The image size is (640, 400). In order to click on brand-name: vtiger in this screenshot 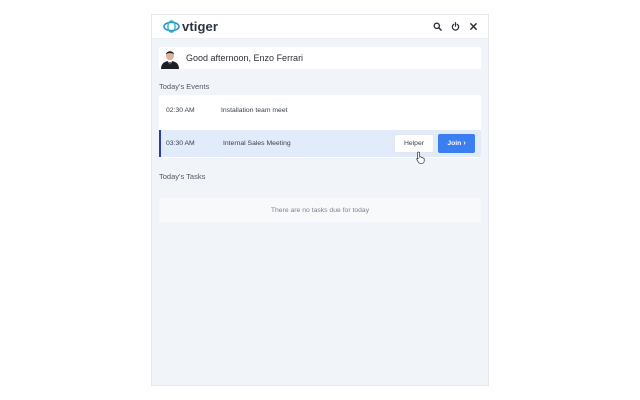, I will do `click(200, 26)`.